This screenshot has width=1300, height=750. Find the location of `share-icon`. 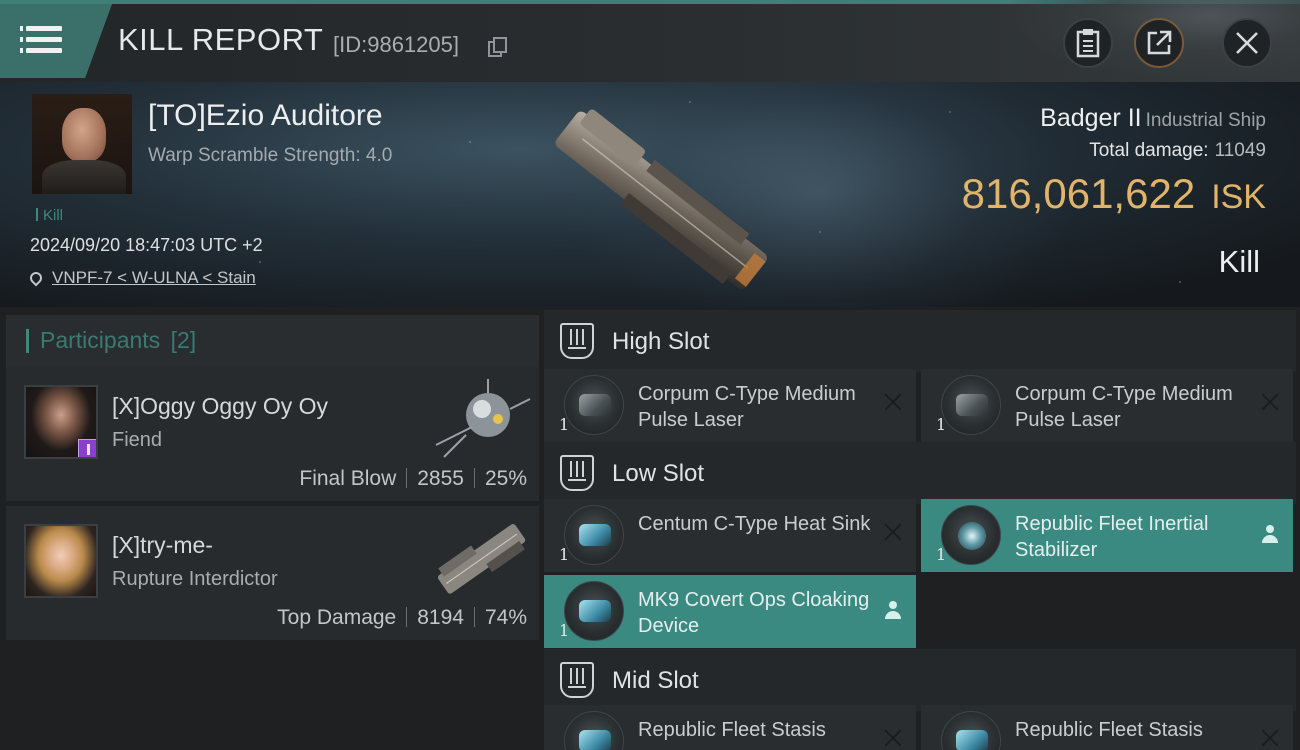

share-icon is located at coordinates (1159, 42).